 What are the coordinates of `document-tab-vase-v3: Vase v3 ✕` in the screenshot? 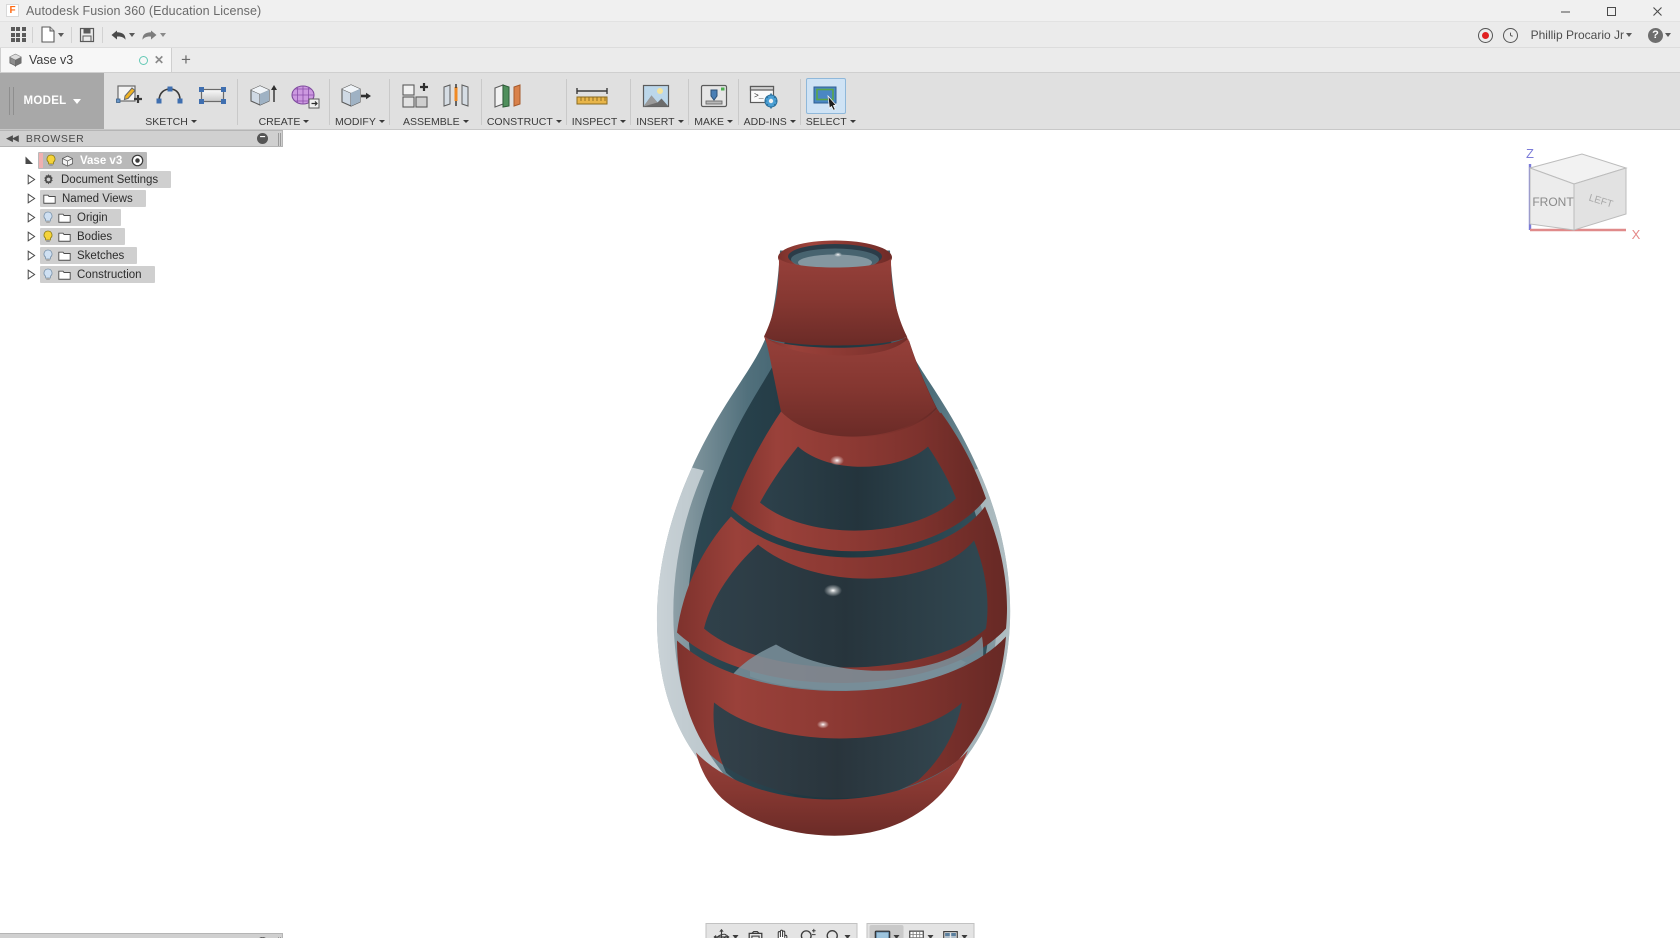 It's located at (86, 59).